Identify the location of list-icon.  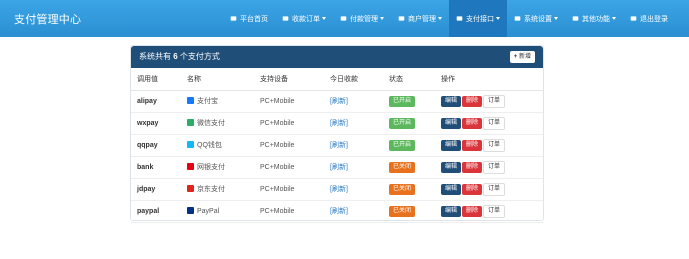
(285, 18).